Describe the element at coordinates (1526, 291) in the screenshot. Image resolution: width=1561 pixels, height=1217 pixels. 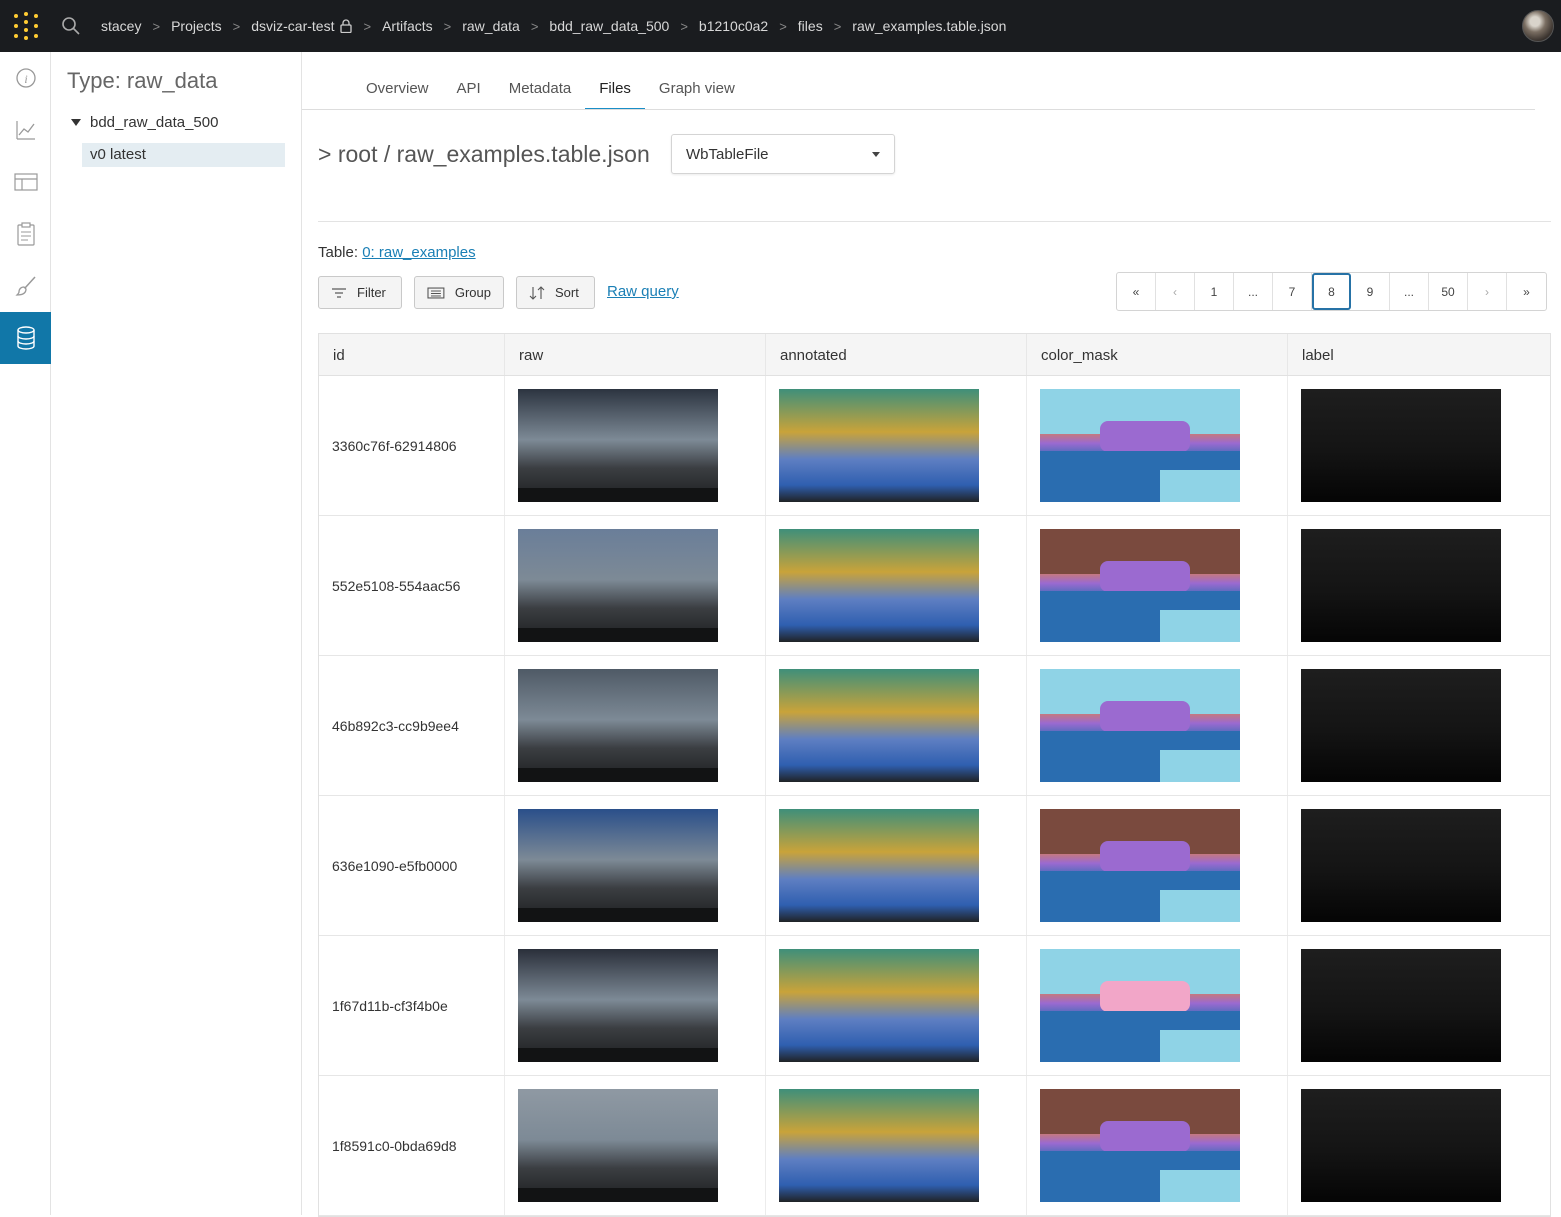
I see `page-last-button: »` at that location.